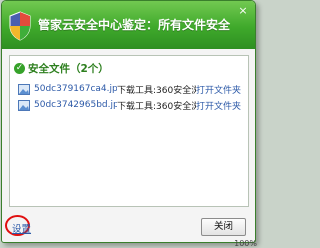 This screenshot has height=248, width=320. I want to click on settings-link: 设置, so click(21, 228).